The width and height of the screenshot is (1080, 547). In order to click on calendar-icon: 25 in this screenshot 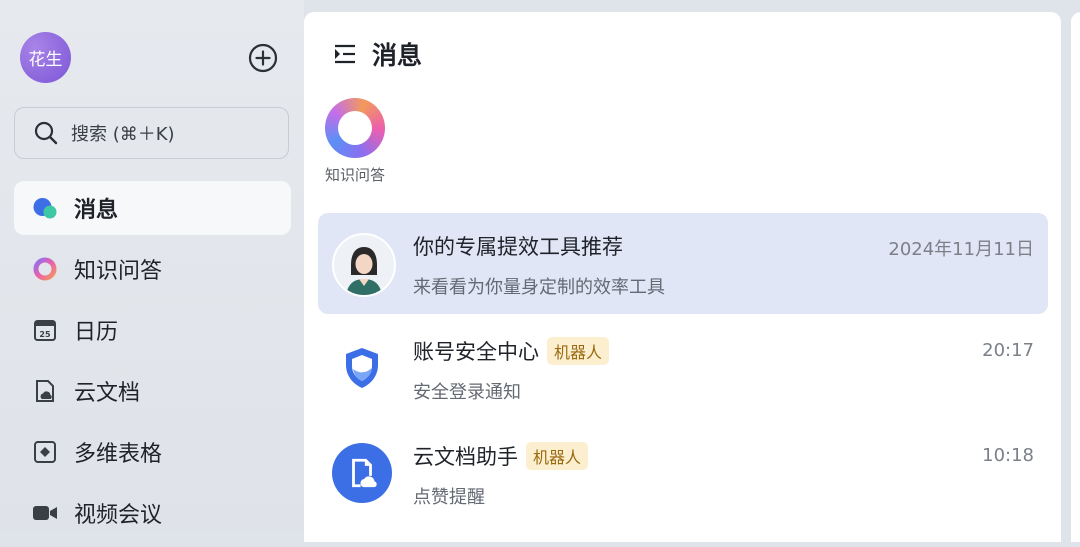, I will do `click(45, 330)`.